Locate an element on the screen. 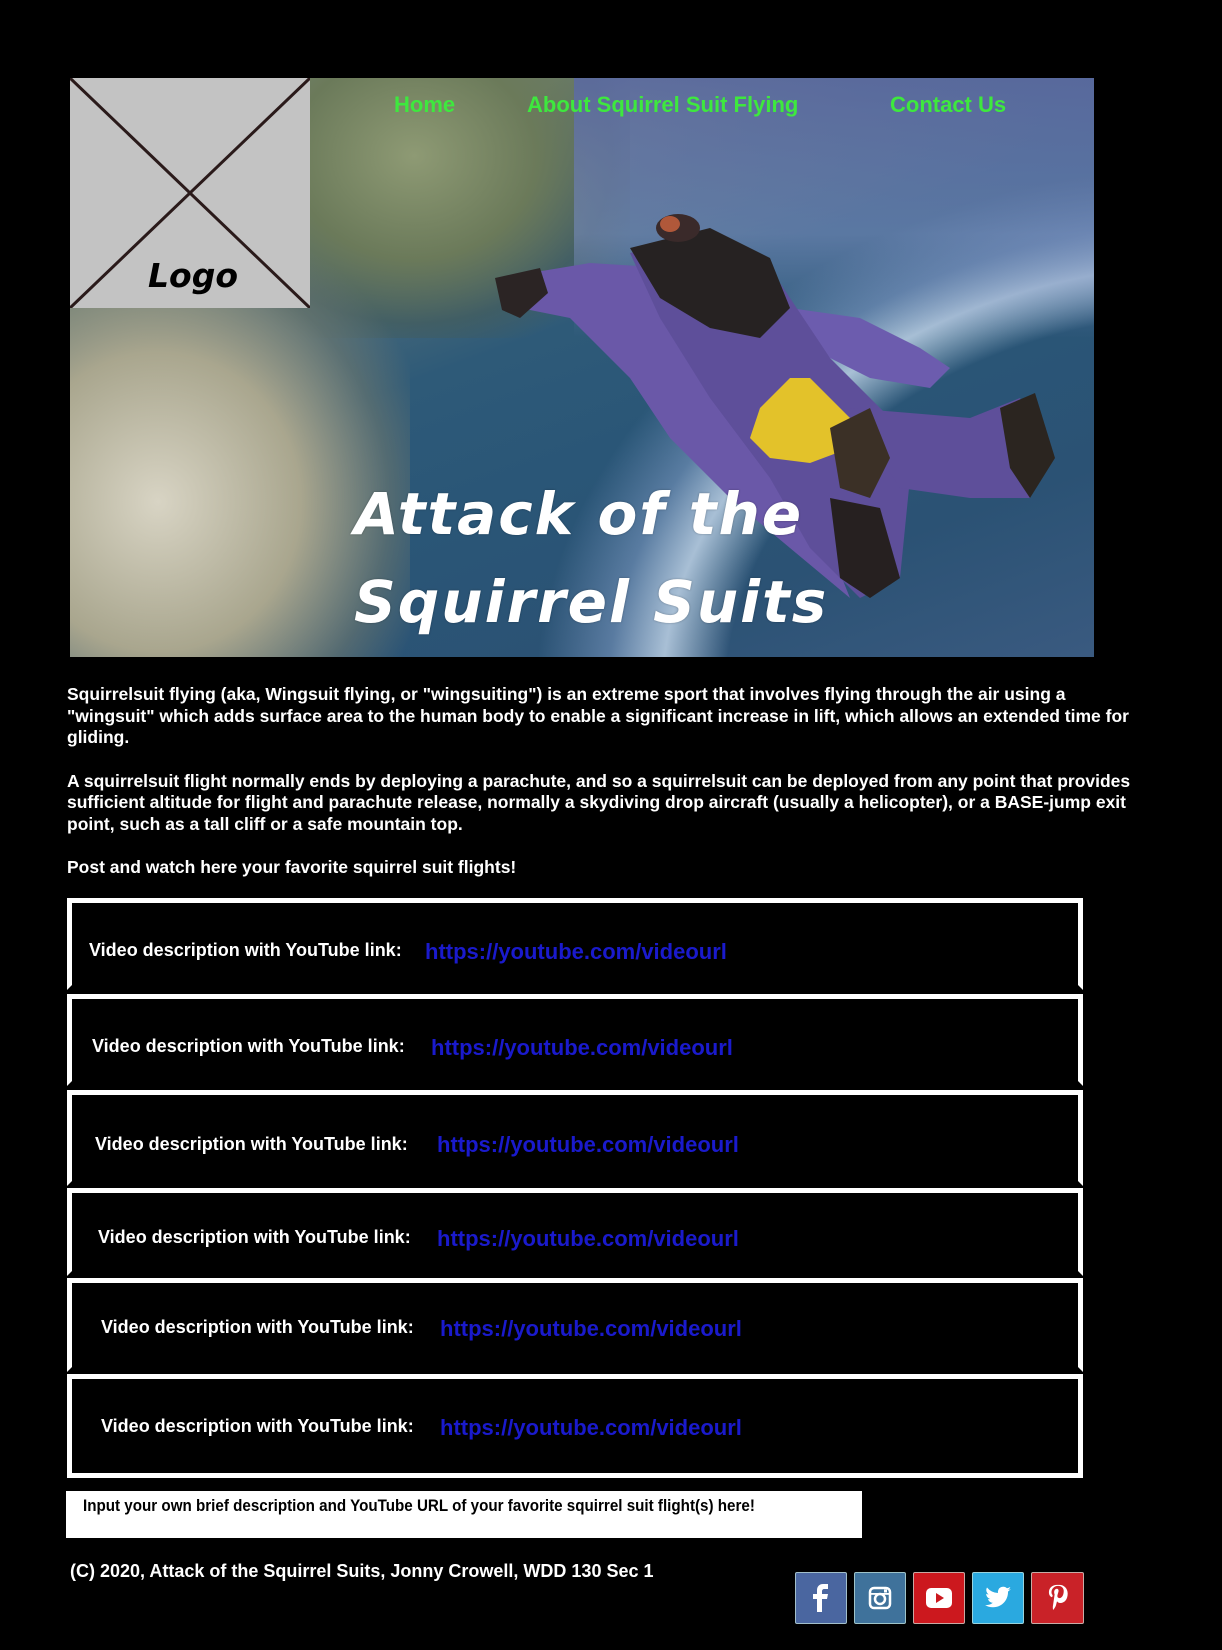  instagram-link is located at coordinates (880, 1598).